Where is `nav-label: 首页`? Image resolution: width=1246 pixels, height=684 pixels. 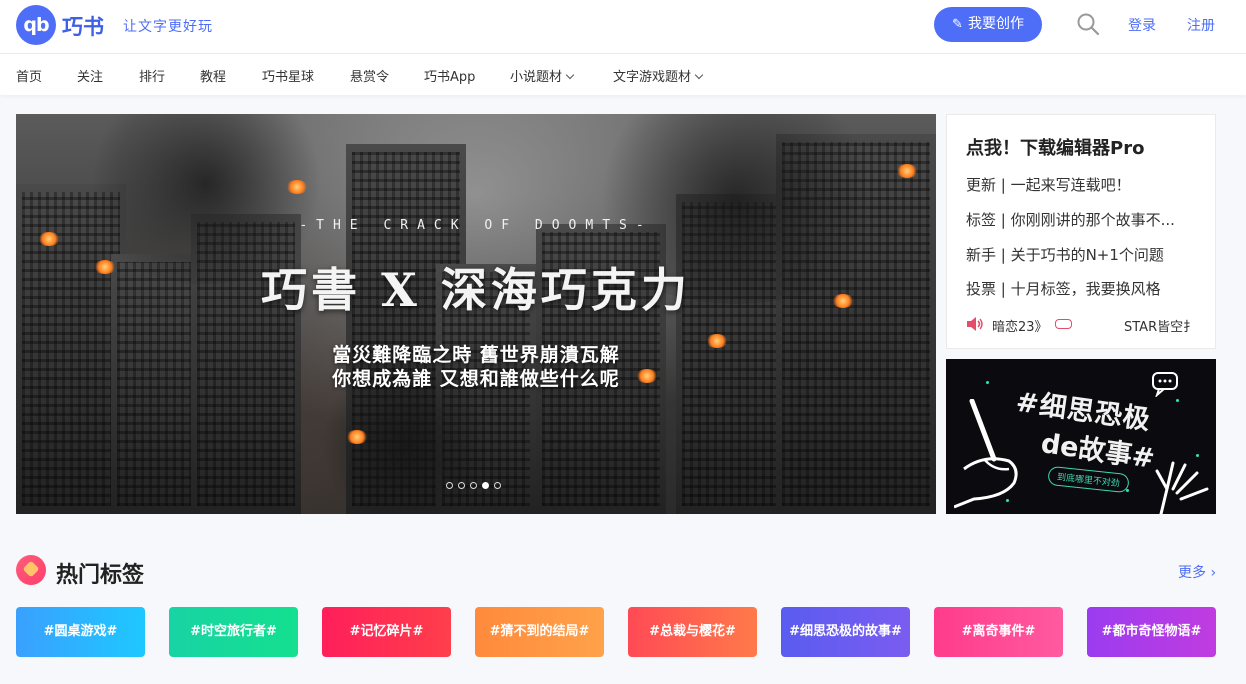 nav-label: 首页 is located at coordinates (29, 77).